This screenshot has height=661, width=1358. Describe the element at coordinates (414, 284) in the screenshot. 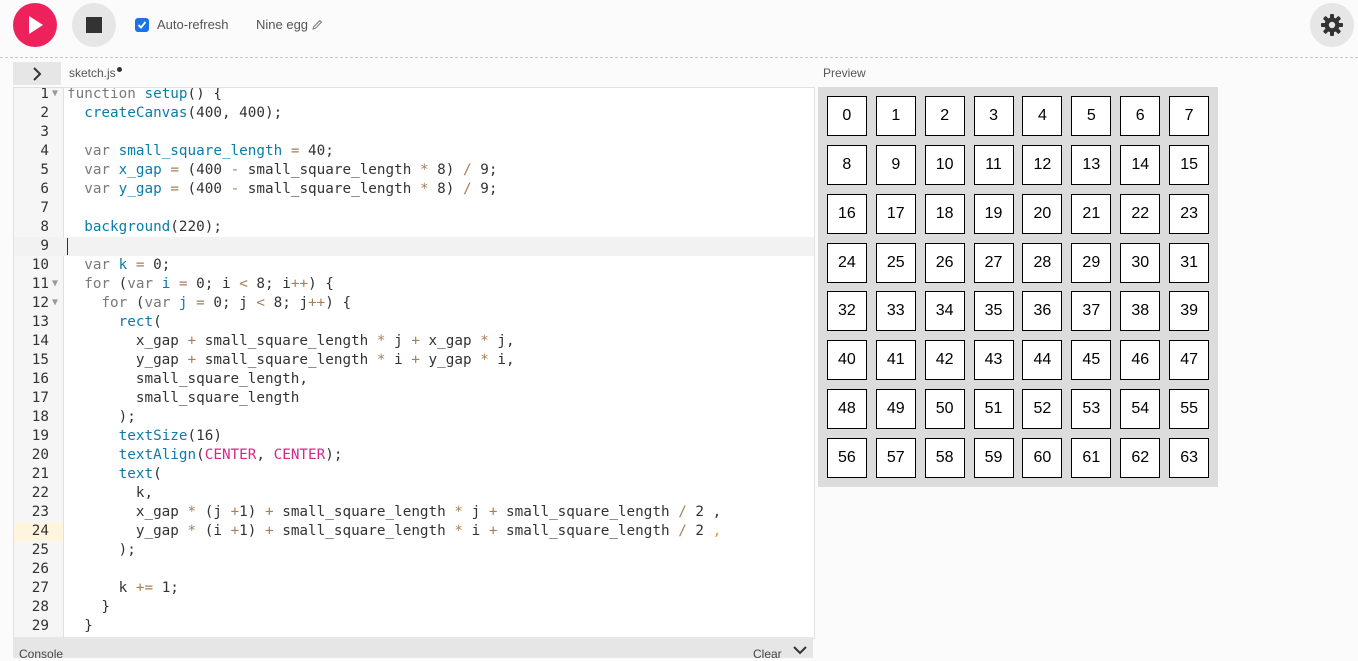

I see `code-line: 11 ▼ for (var i = 0; i < 8; i++) {` at that location.